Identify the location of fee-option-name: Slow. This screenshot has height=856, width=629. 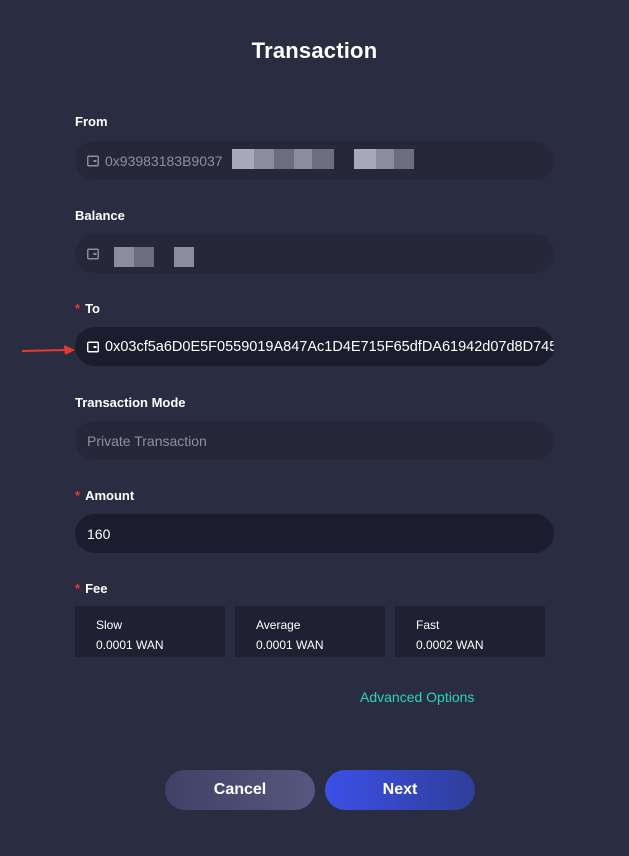
(109, 625).